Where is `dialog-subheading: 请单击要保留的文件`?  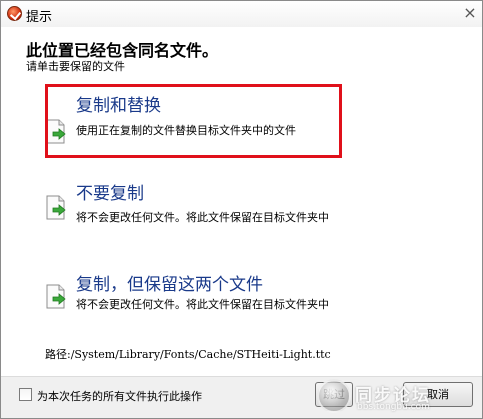 dialog-subheading: 请单击要保留的文件 is located at coordinates (75, 66).